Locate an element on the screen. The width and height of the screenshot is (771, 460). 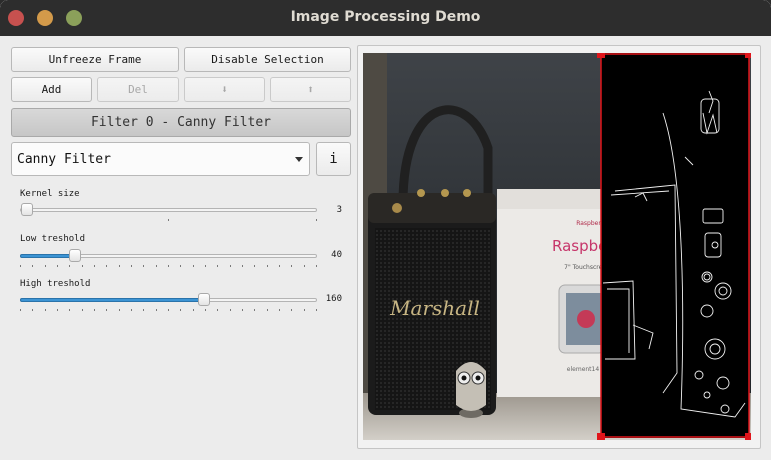
high-threshold-ticks is located at coordinates (168, 310).